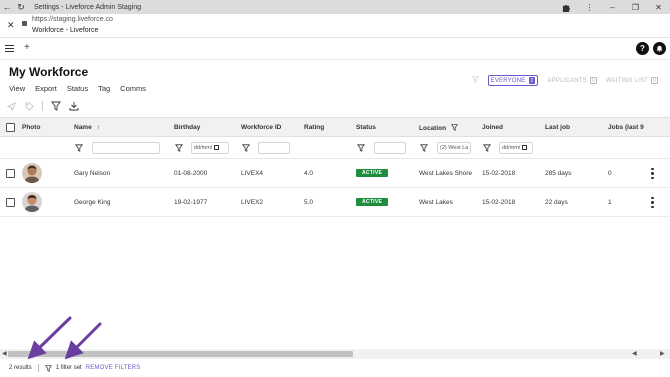 Image resolution: width=670 pixels, height=377 pixels. Describe the element at coordinates (74, 106) in the screenshot. I see `download-icon` at that location.